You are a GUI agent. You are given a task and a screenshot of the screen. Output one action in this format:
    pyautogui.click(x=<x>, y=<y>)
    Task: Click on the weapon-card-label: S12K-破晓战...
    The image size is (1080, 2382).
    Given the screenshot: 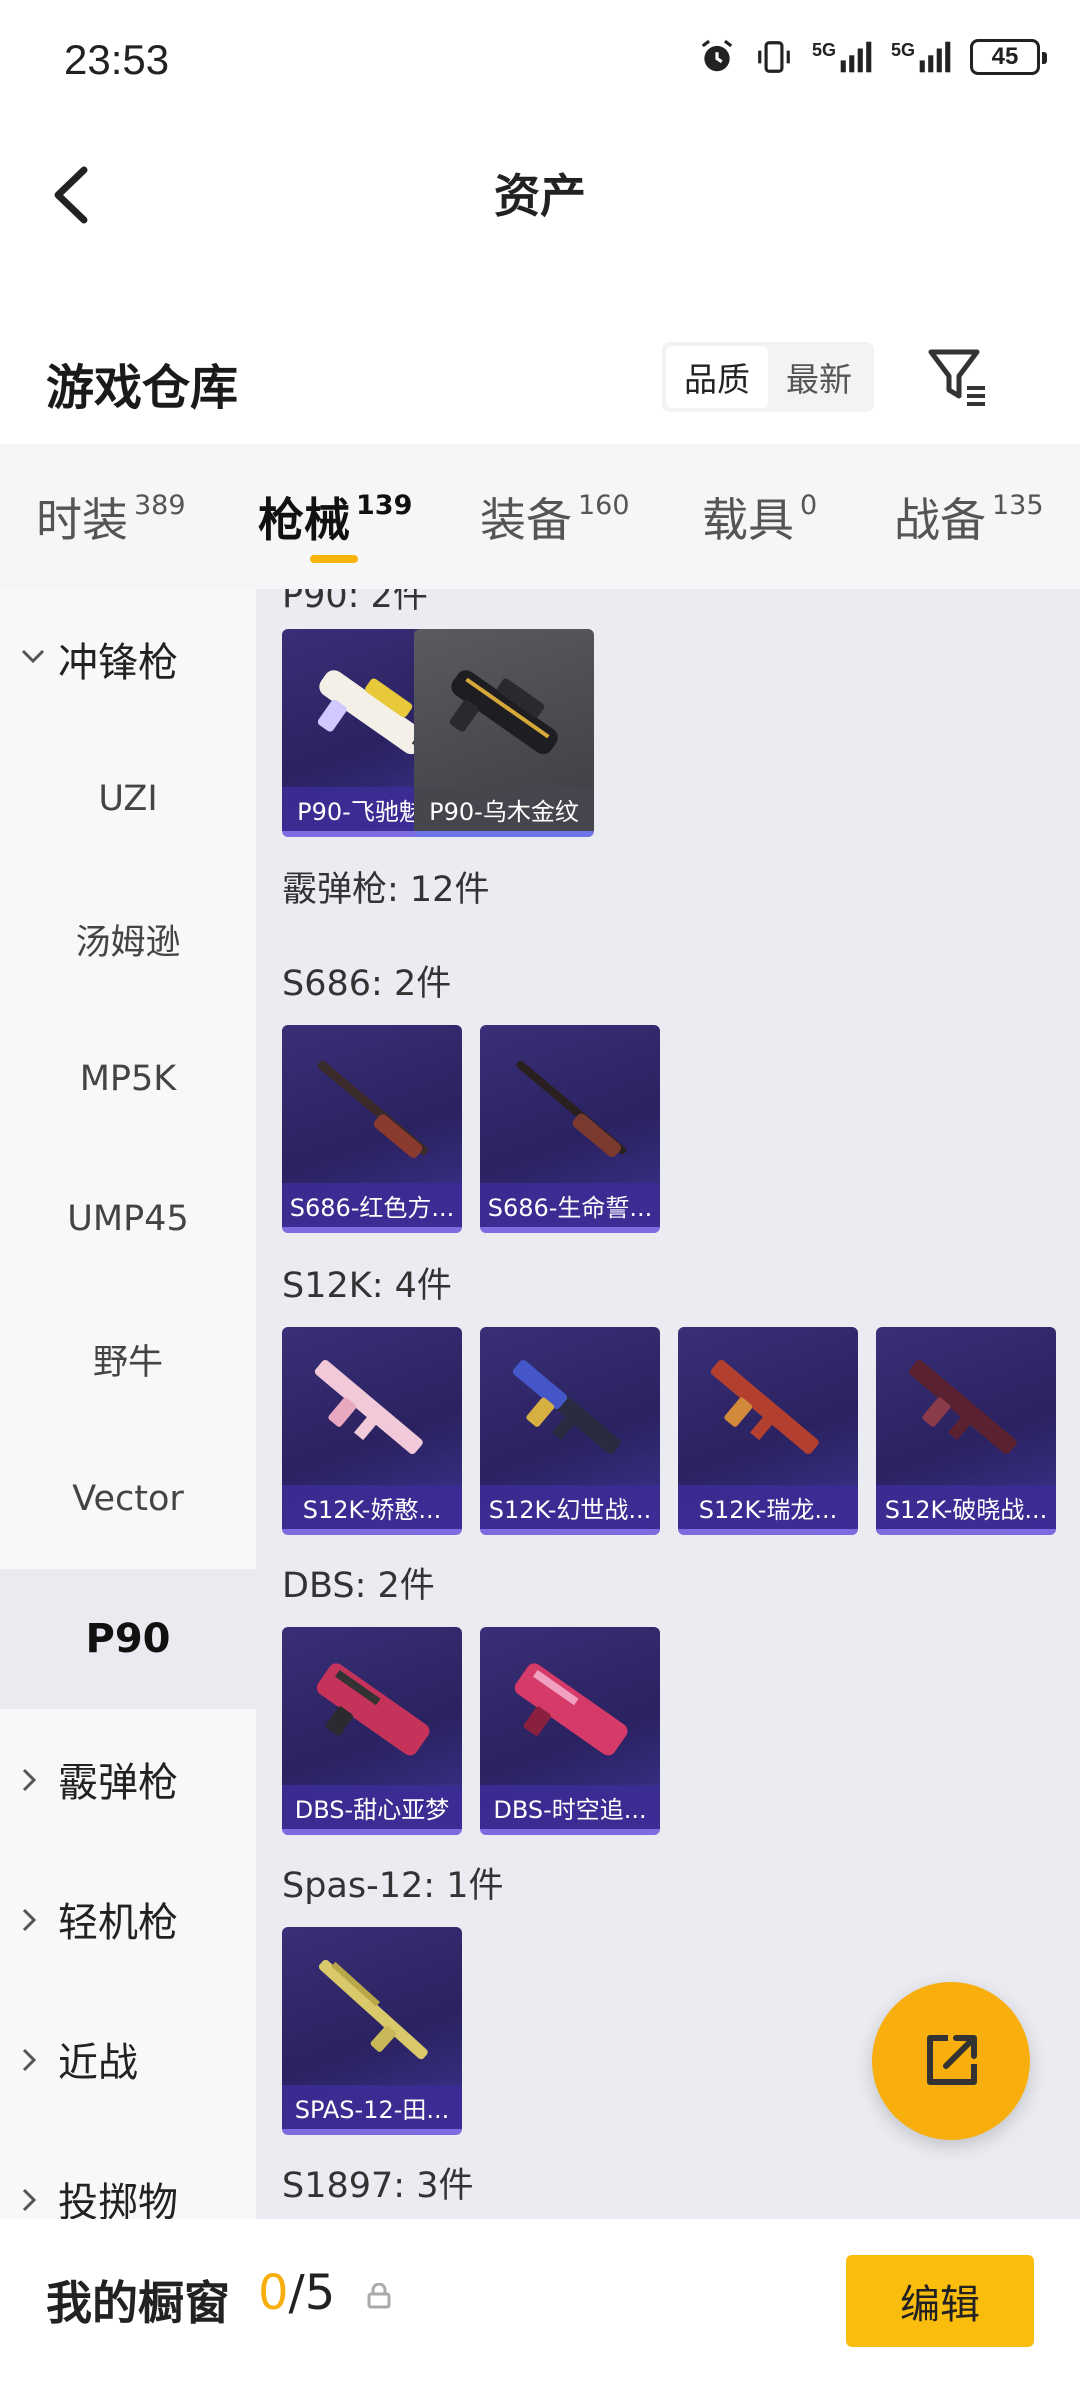 What is the action you would take?
    pyautogui.click(x=966, y=1507)
    